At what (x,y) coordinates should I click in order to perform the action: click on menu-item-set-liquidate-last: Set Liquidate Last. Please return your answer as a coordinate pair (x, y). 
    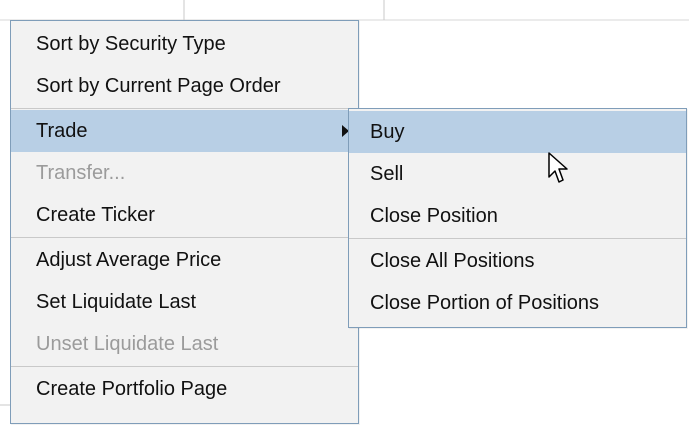
    Looking at the image, I should click on (184, 302).